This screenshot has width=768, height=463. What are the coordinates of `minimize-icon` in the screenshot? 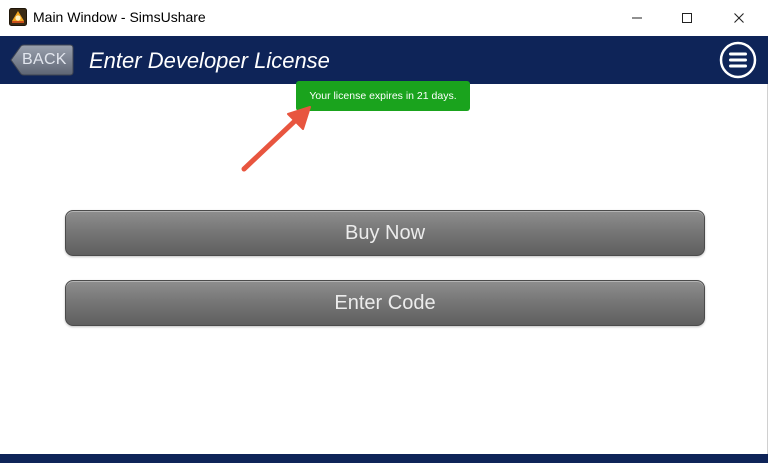 It's located at (637, 18).